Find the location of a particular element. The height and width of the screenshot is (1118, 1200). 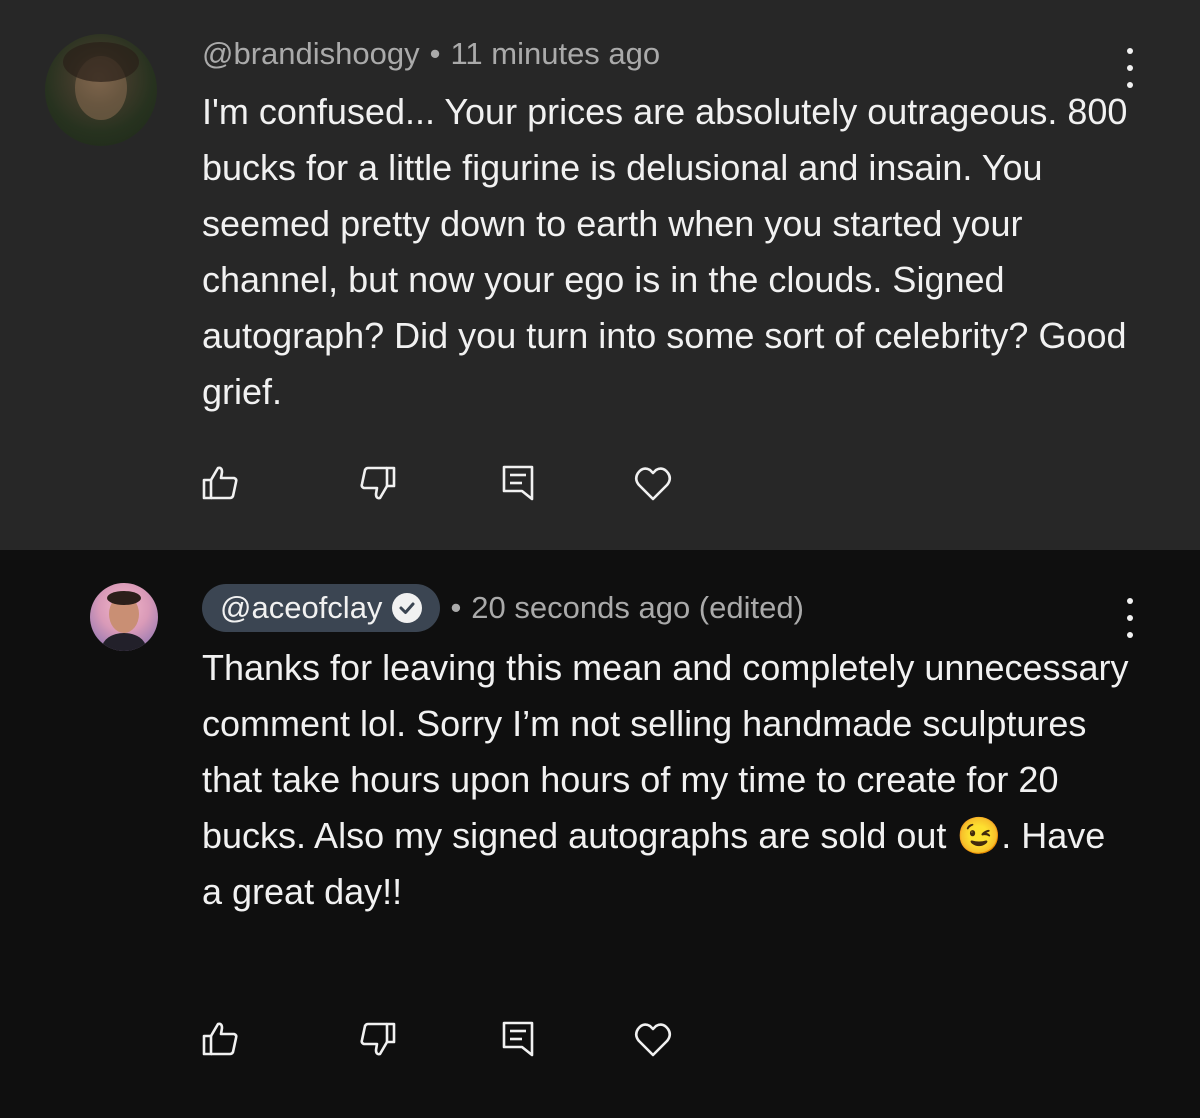

wink-emoji: 😉 is located at coordinates (979, 835).